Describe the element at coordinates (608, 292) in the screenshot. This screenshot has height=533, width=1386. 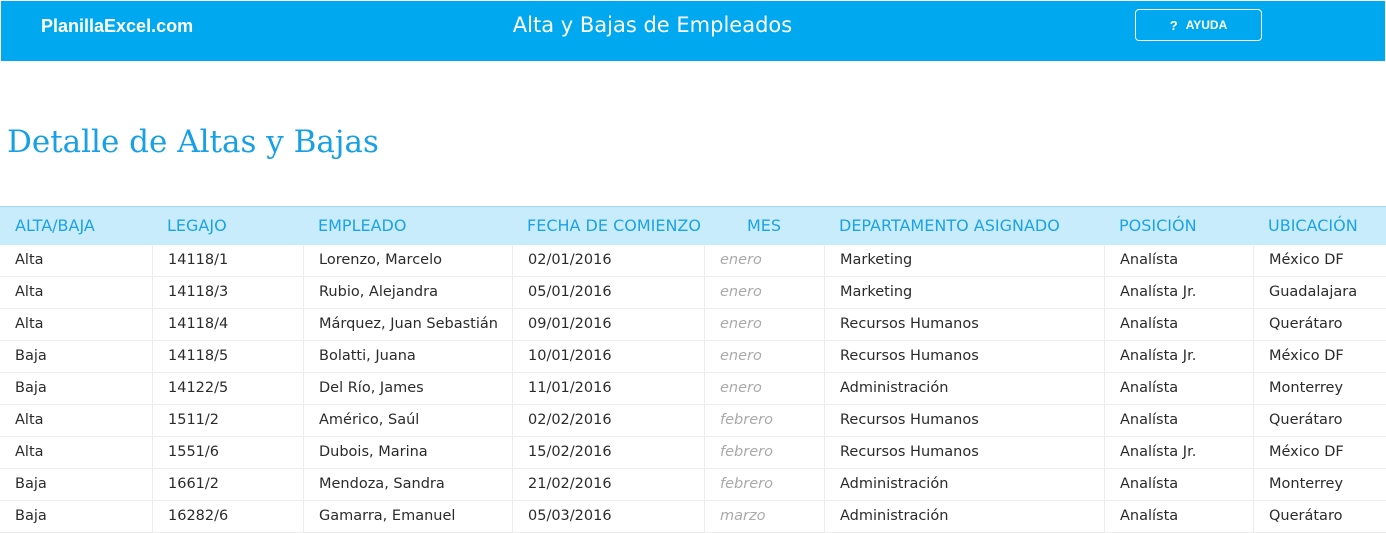
I see `cell-fecha: 05/01/2016` at that location.